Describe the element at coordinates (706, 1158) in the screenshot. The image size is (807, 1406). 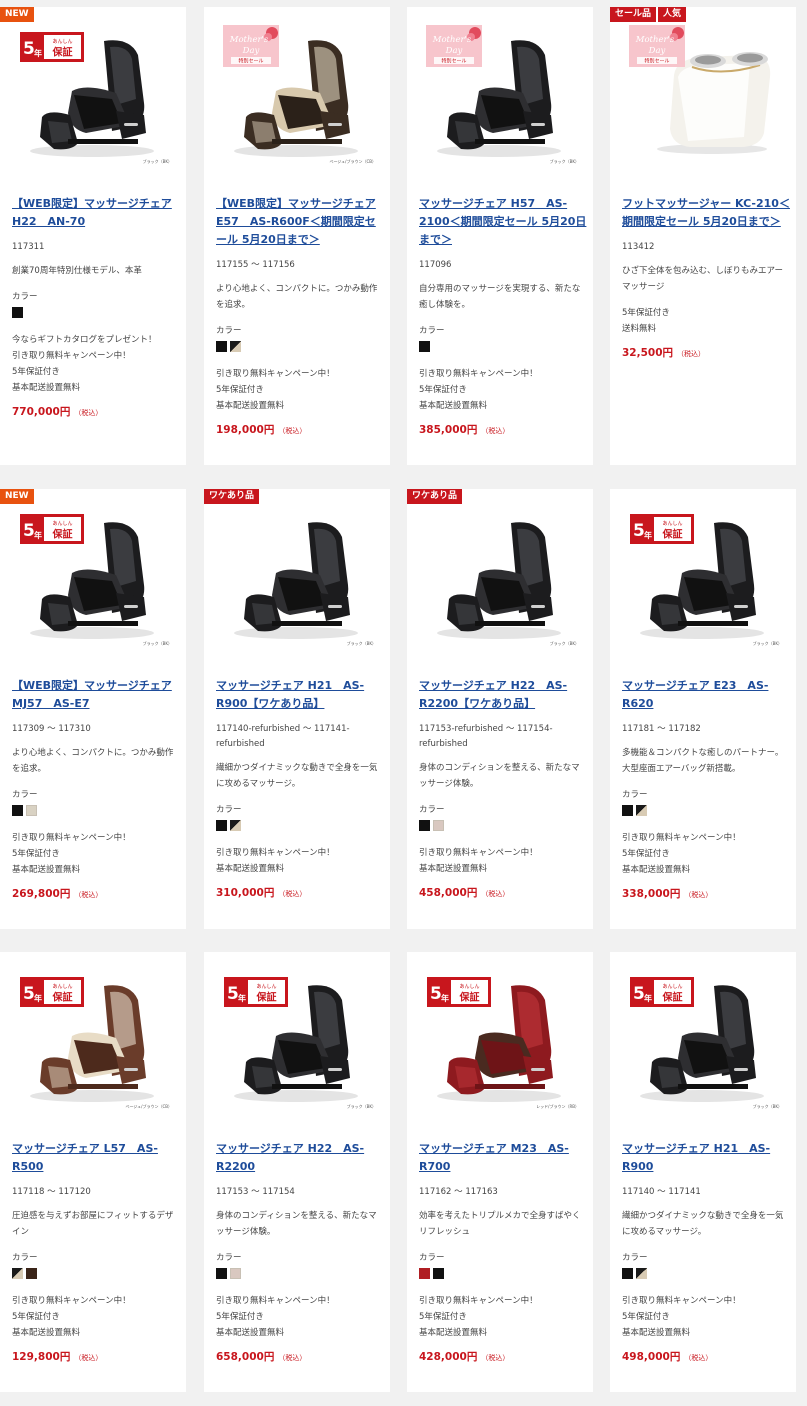
I see `product-name-link: マッサージチェア H21 AS-R900` at that location.